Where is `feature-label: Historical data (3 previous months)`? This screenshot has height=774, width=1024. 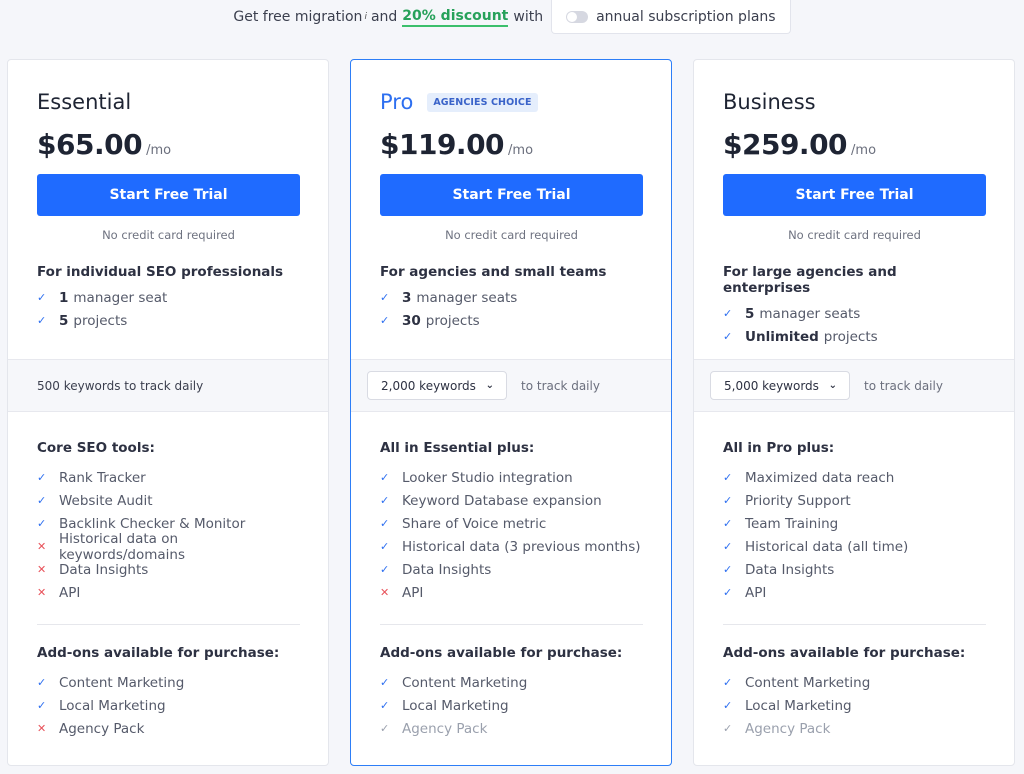 feature-label: Historical data (3 previous months) is located at coordinates (521, 546).